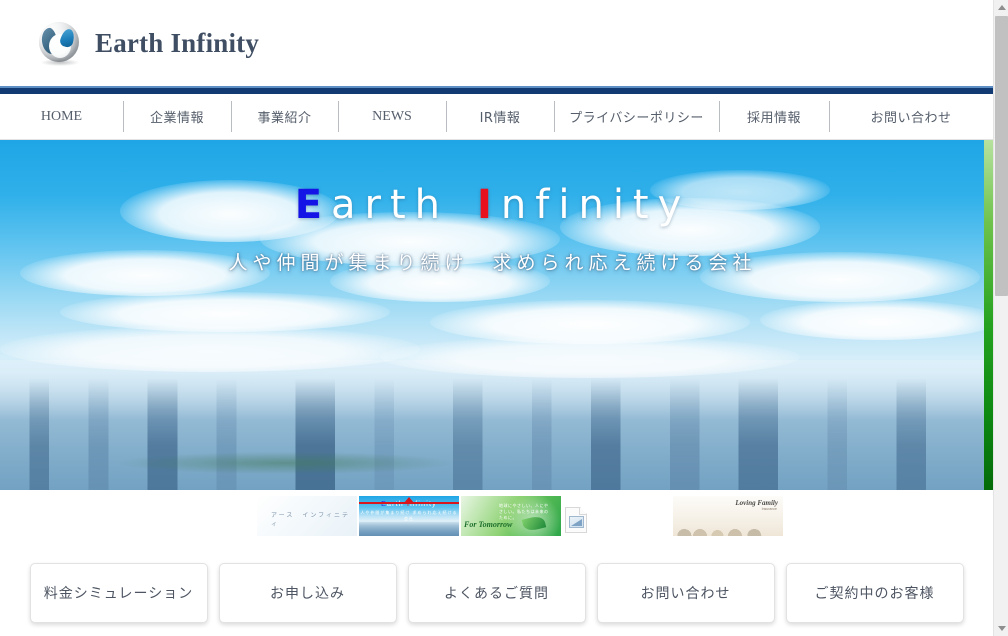  I want to click on carousel-thumb-white-earth-infinity: アース インフィニティ, so click(307, 516).